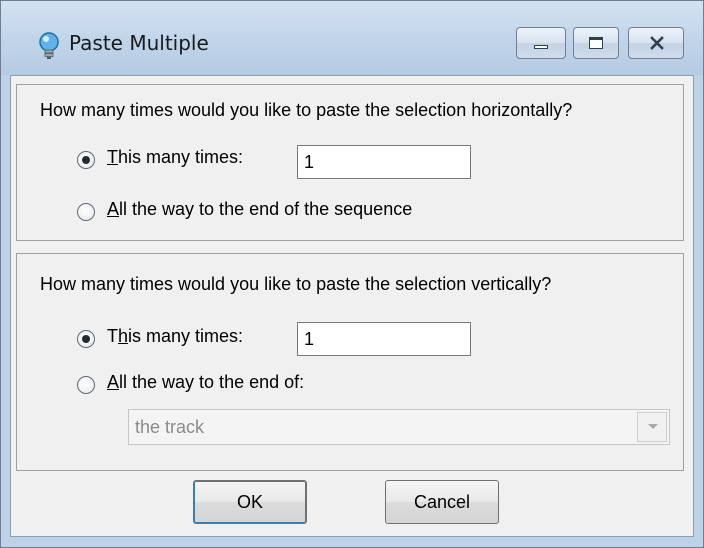 This screenshot has width=704, height=548. What do you see at coordinates (541, 43) in the screenshot?
I see `minimize-button` at bounding box center [541, 43].